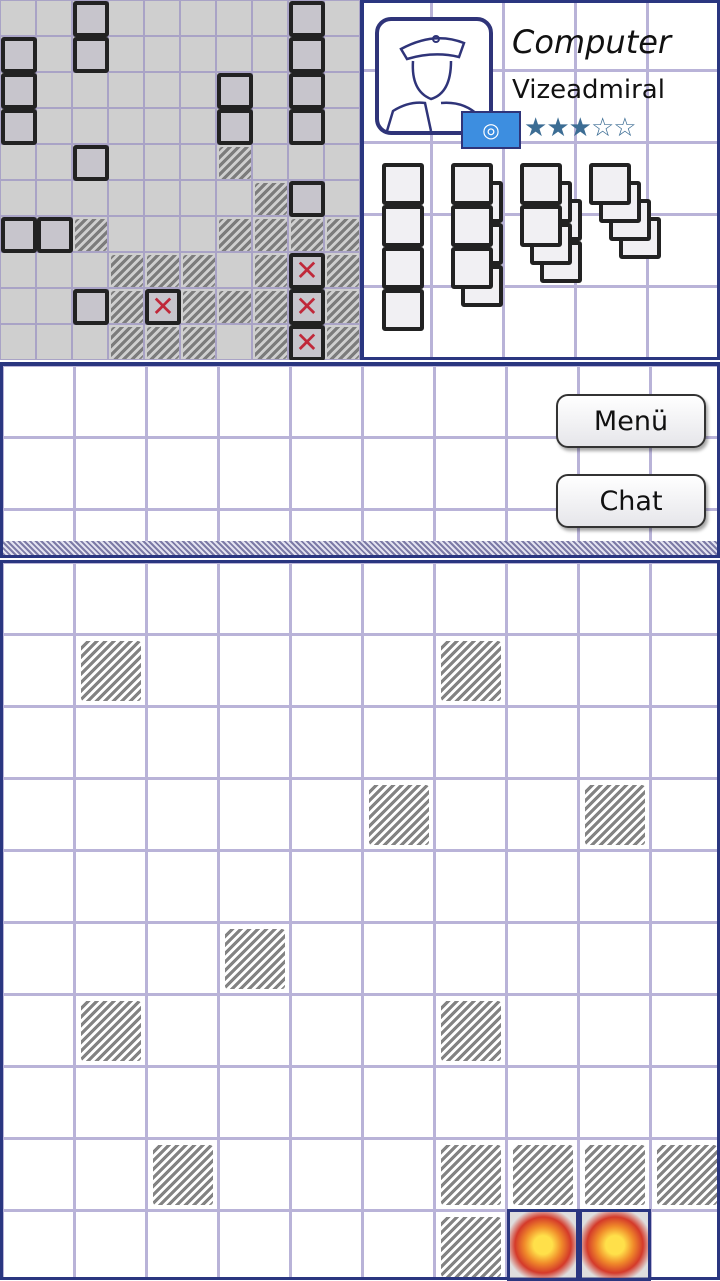 Image resolution: width=720 pixels, height=1281 pixels. What do you see at coordinates (631, 501) in the screenshot?
I see `chat-button: Chat` at bounding box center [631, 501].